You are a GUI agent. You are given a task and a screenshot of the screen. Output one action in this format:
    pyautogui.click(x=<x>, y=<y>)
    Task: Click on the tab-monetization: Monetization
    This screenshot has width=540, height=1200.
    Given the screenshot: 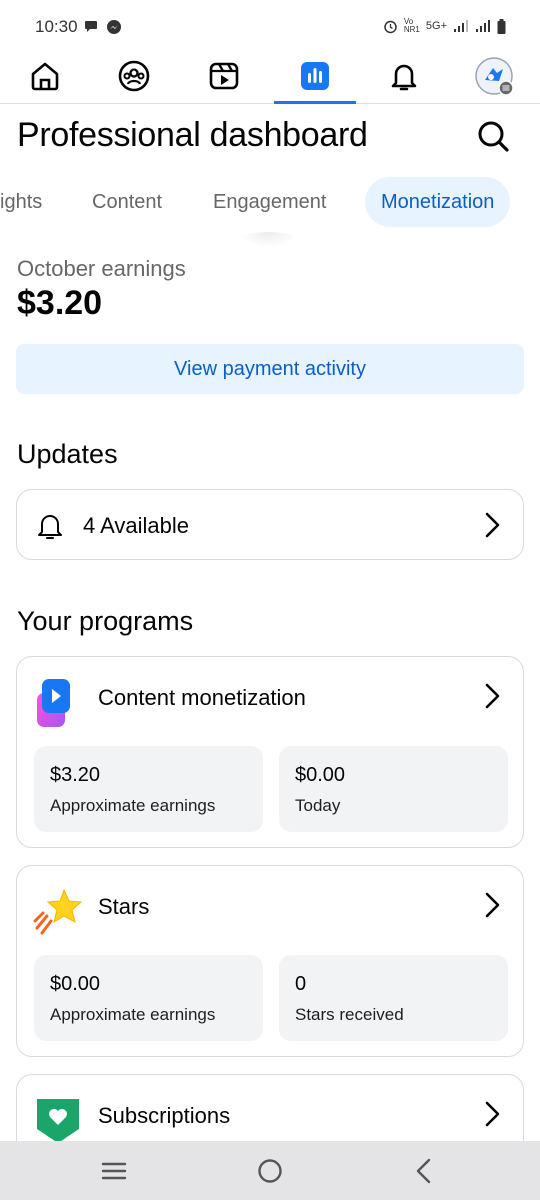 What is the action you would take?
    pyautogui.click(x=438, y=202)
    